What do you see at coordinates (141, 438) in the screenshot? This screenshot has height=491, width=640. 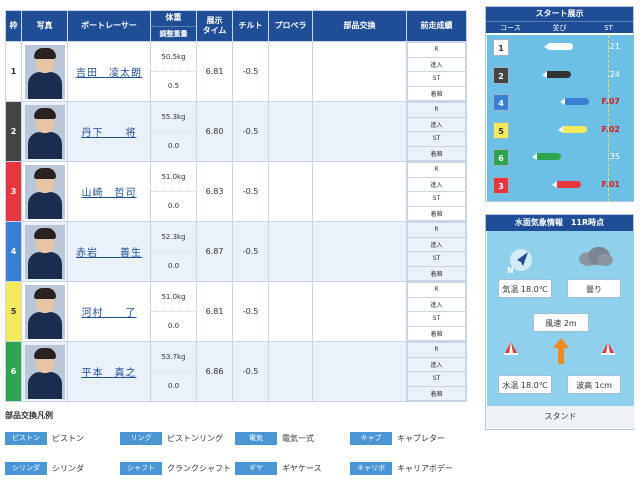 I see `legend-tag: リング` at bounding box center [141, 438].